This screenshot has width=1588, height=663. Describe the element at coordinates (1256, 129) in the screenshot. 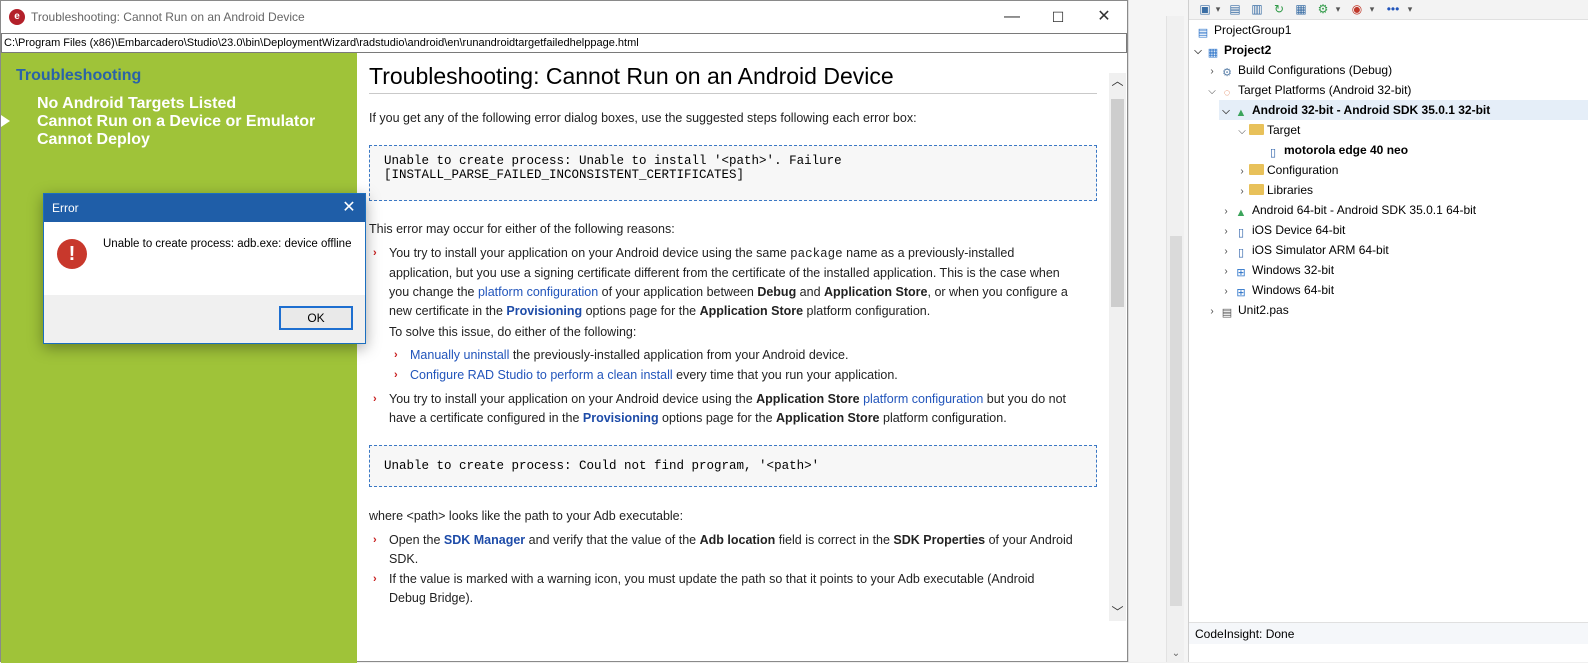

I see `folder-icon` at that location.